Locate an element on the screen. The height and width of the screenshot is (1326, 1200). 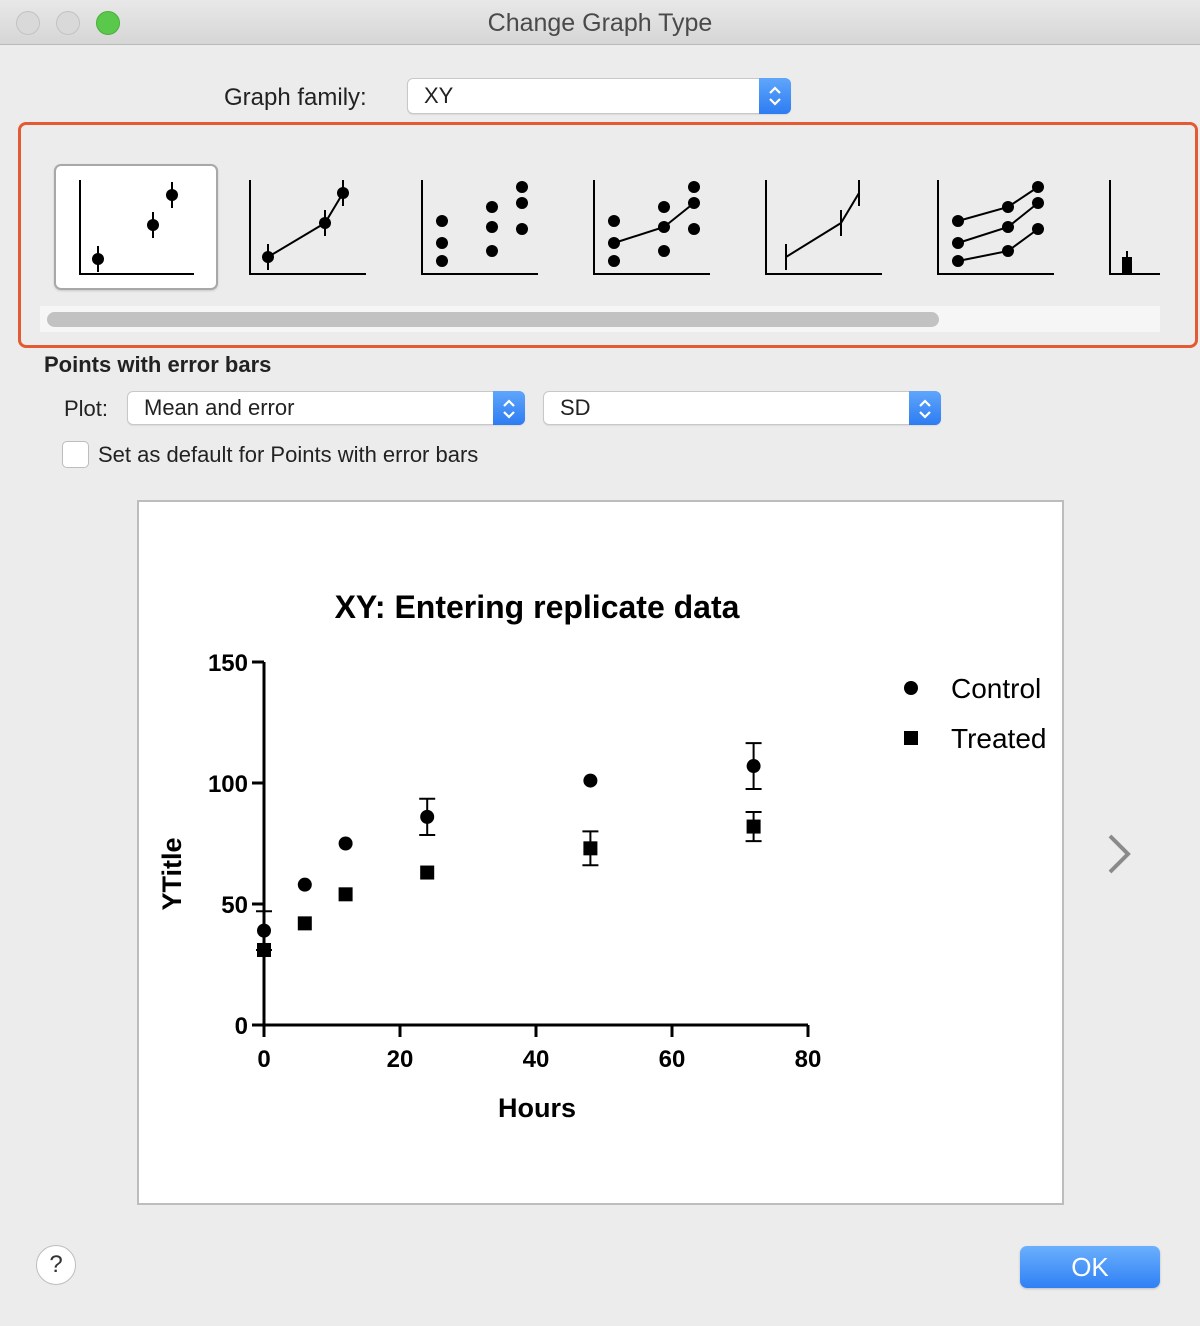
replicate-lines-icon is located at coordinates (995, 227).